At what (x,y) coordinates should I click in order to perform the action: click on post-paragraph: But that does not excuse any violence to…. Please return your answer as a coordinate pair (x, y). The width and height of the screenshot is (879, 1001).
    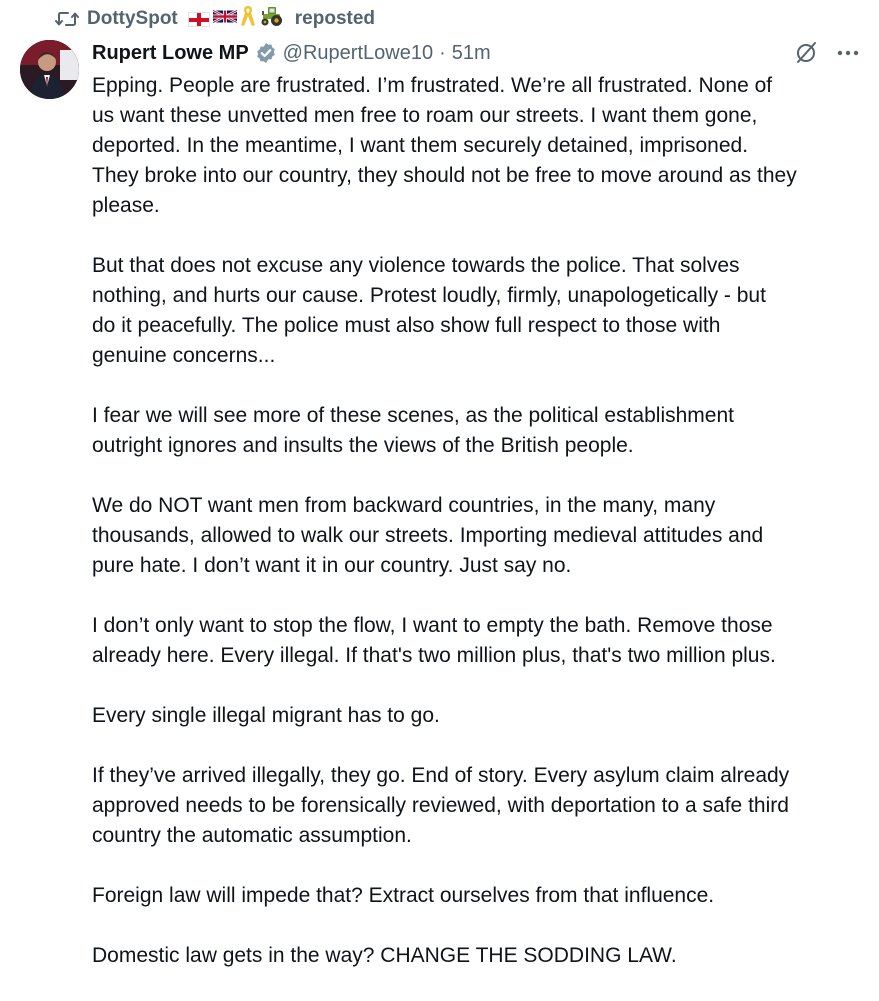
    Looking at the image, I should click on (429, 310).